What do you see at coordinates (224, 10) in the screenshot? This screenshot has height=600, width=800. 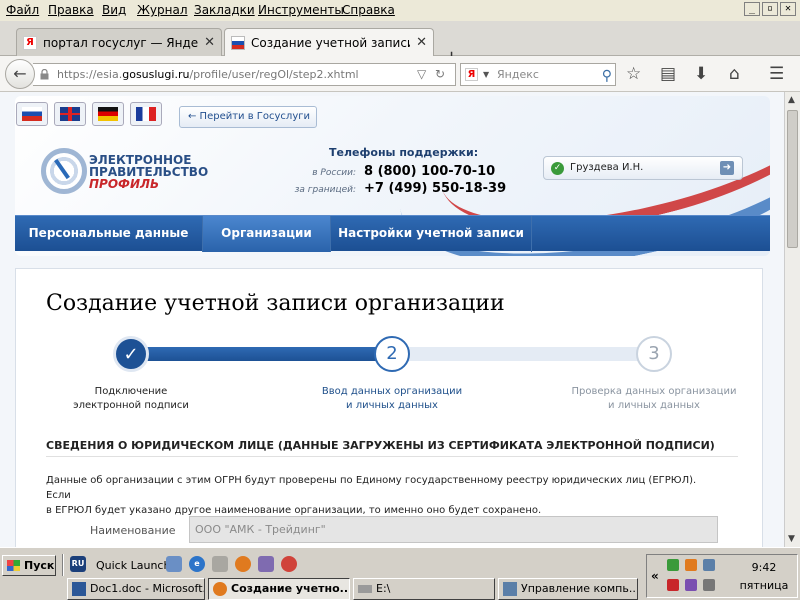 I see `menu-bookmarks: Закладки` at bounding box center [224, 10].